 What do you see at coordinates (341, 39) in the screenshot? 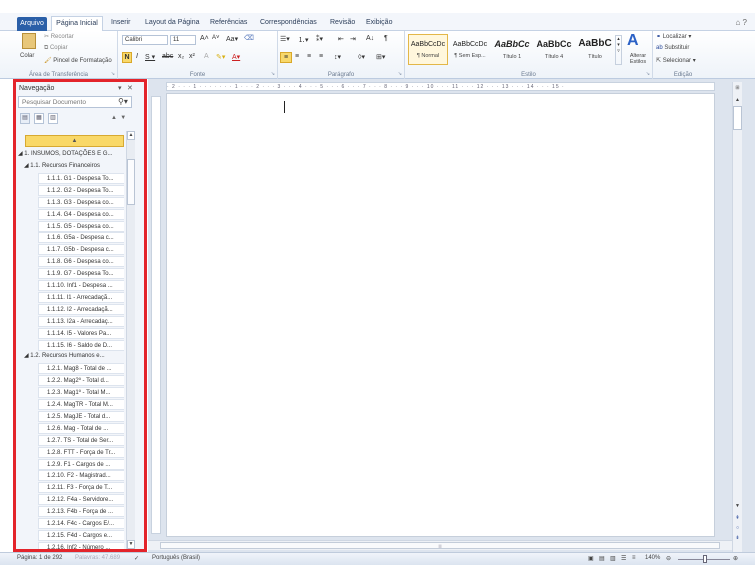
I see `decrease-indent-icon: ⇤` at bounding box center [341, 39].